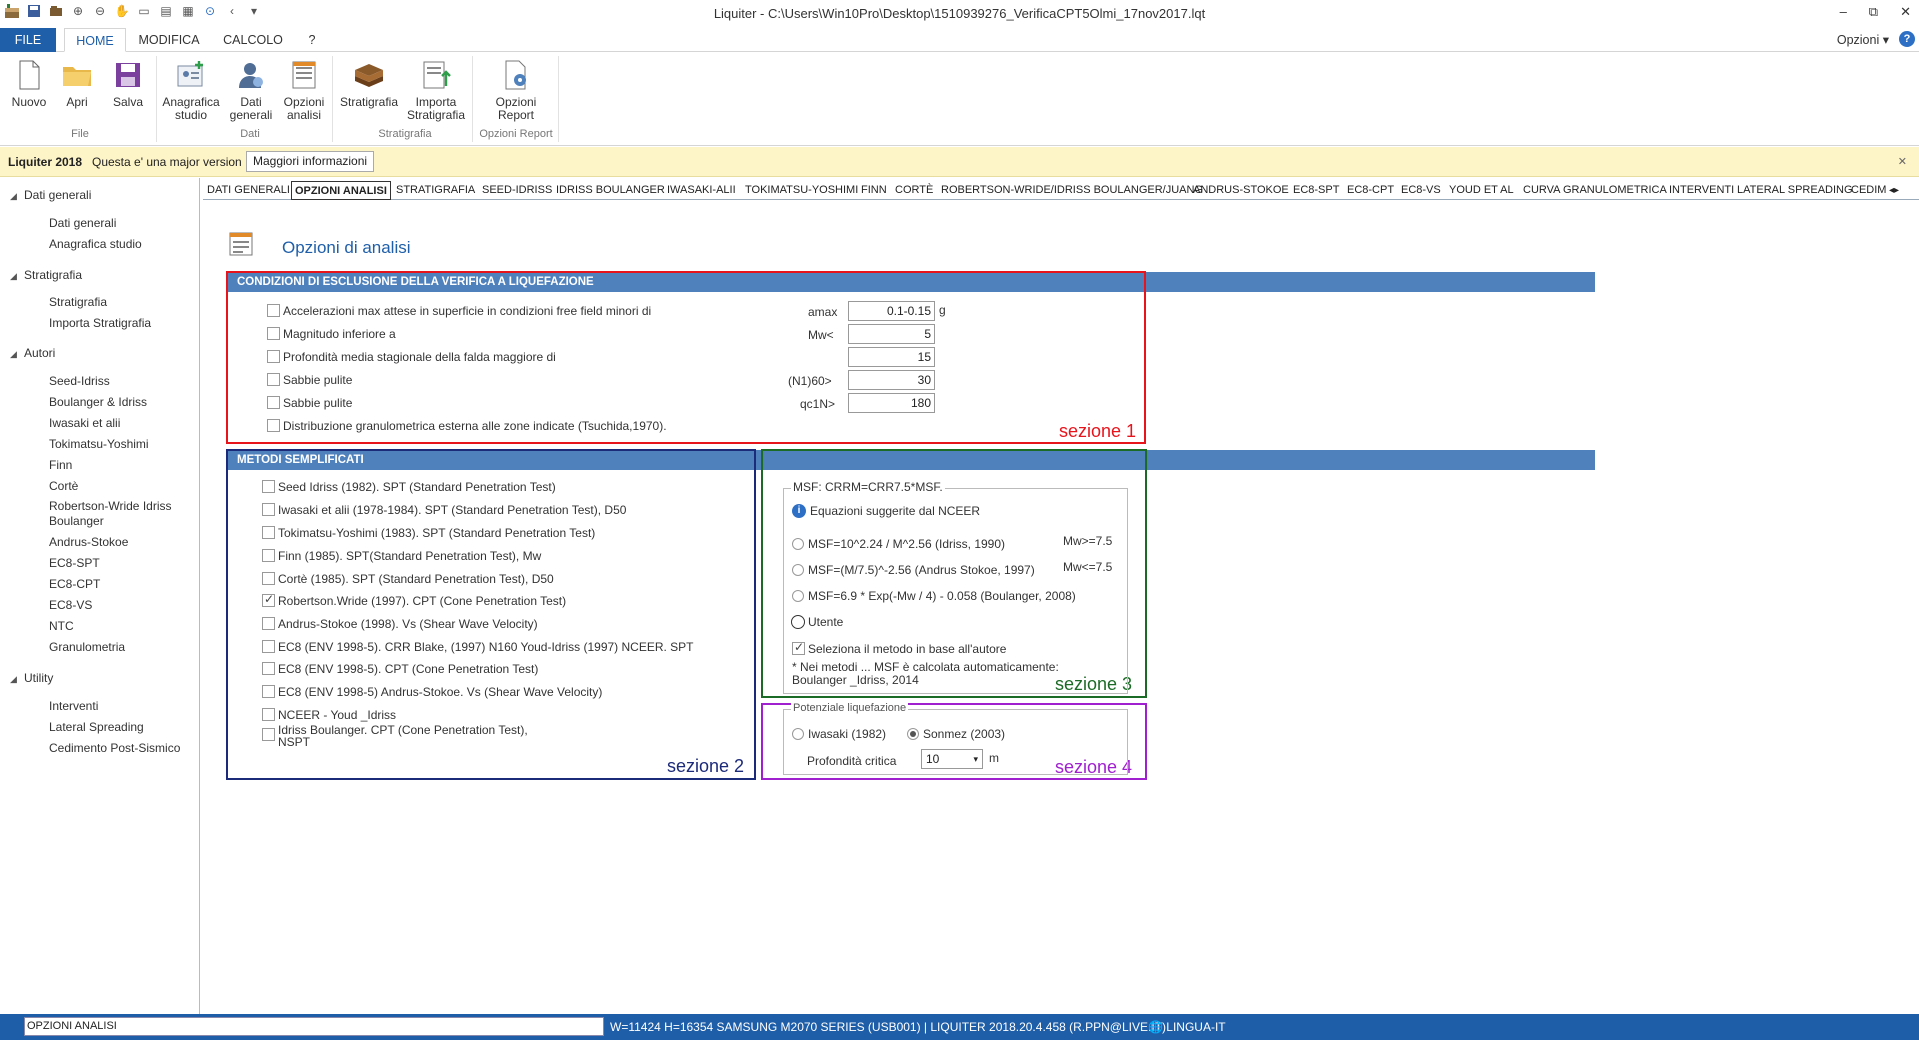 Image resolution: width=1919 pixels, height=1040 pixels. Describe the element at coordinates (798, 734) in the screenshot. I see `iwasaki-radio` at that location.